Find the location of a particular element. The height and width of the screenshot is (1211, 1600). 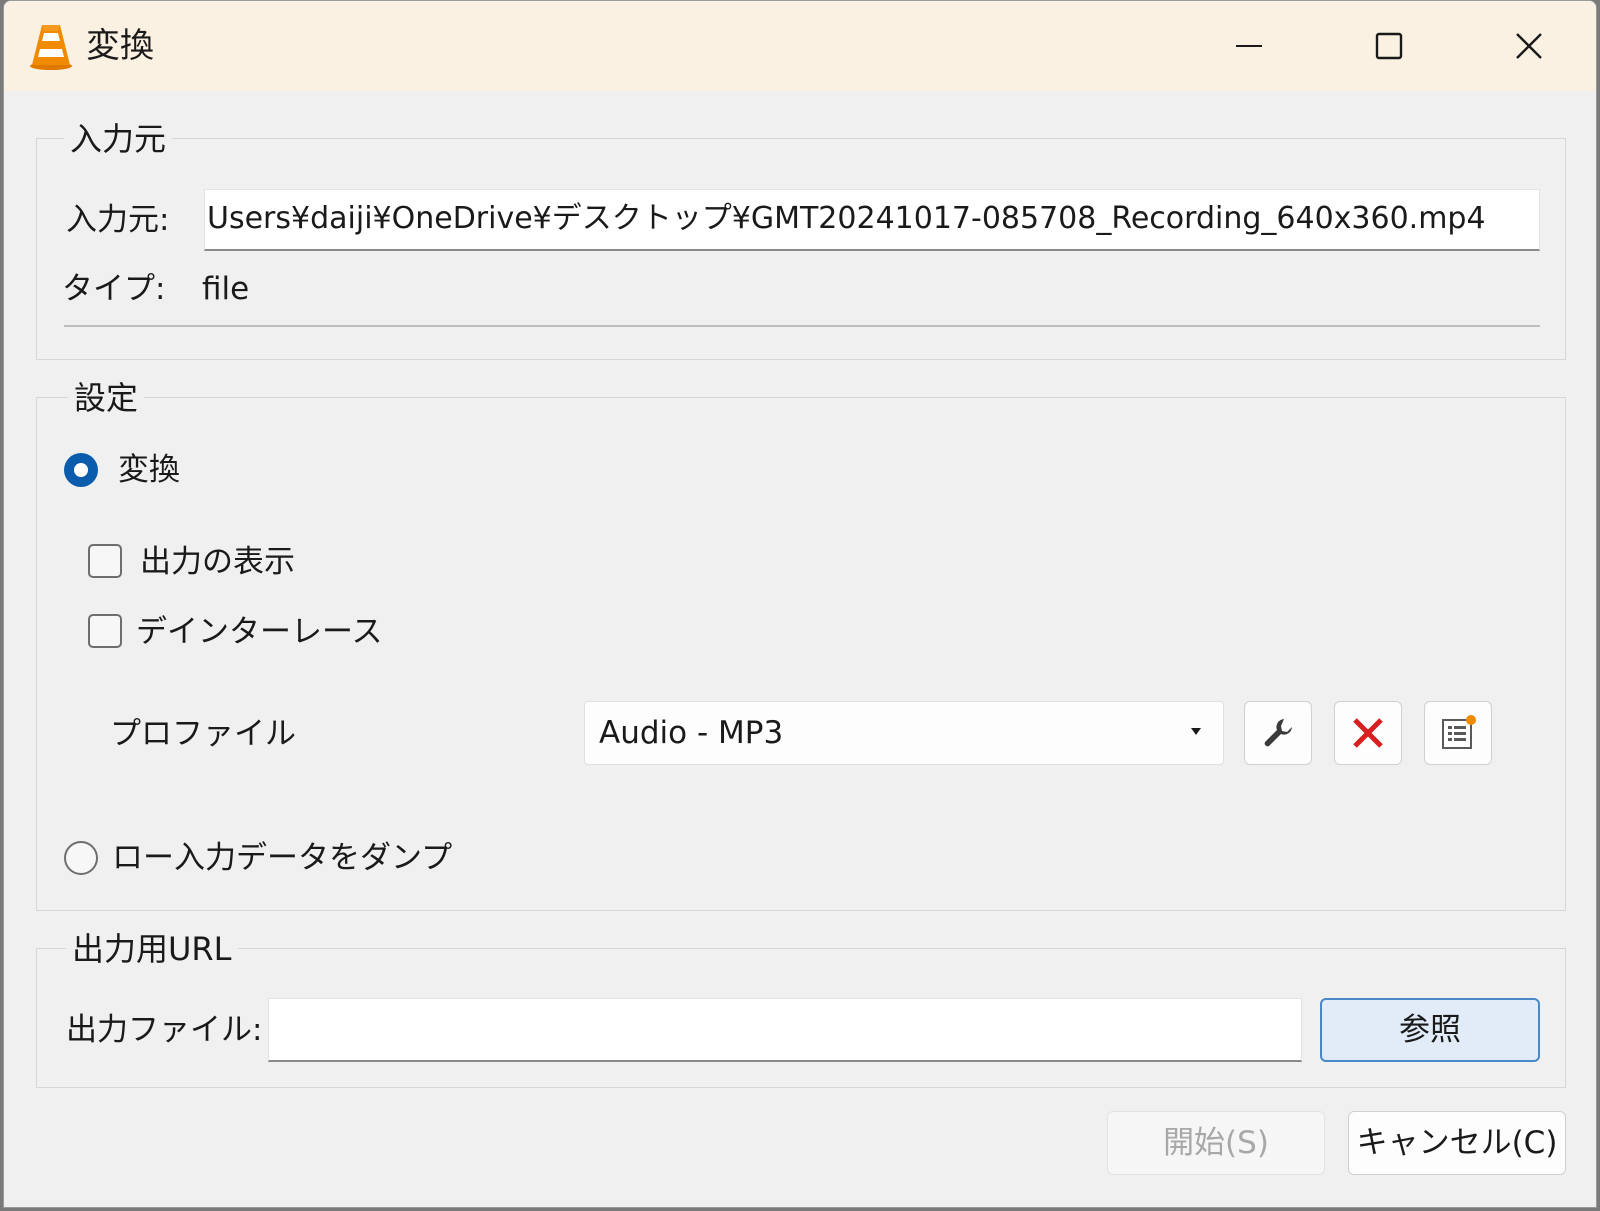

chevron-down-icon is located at coordinates (1196, 731).